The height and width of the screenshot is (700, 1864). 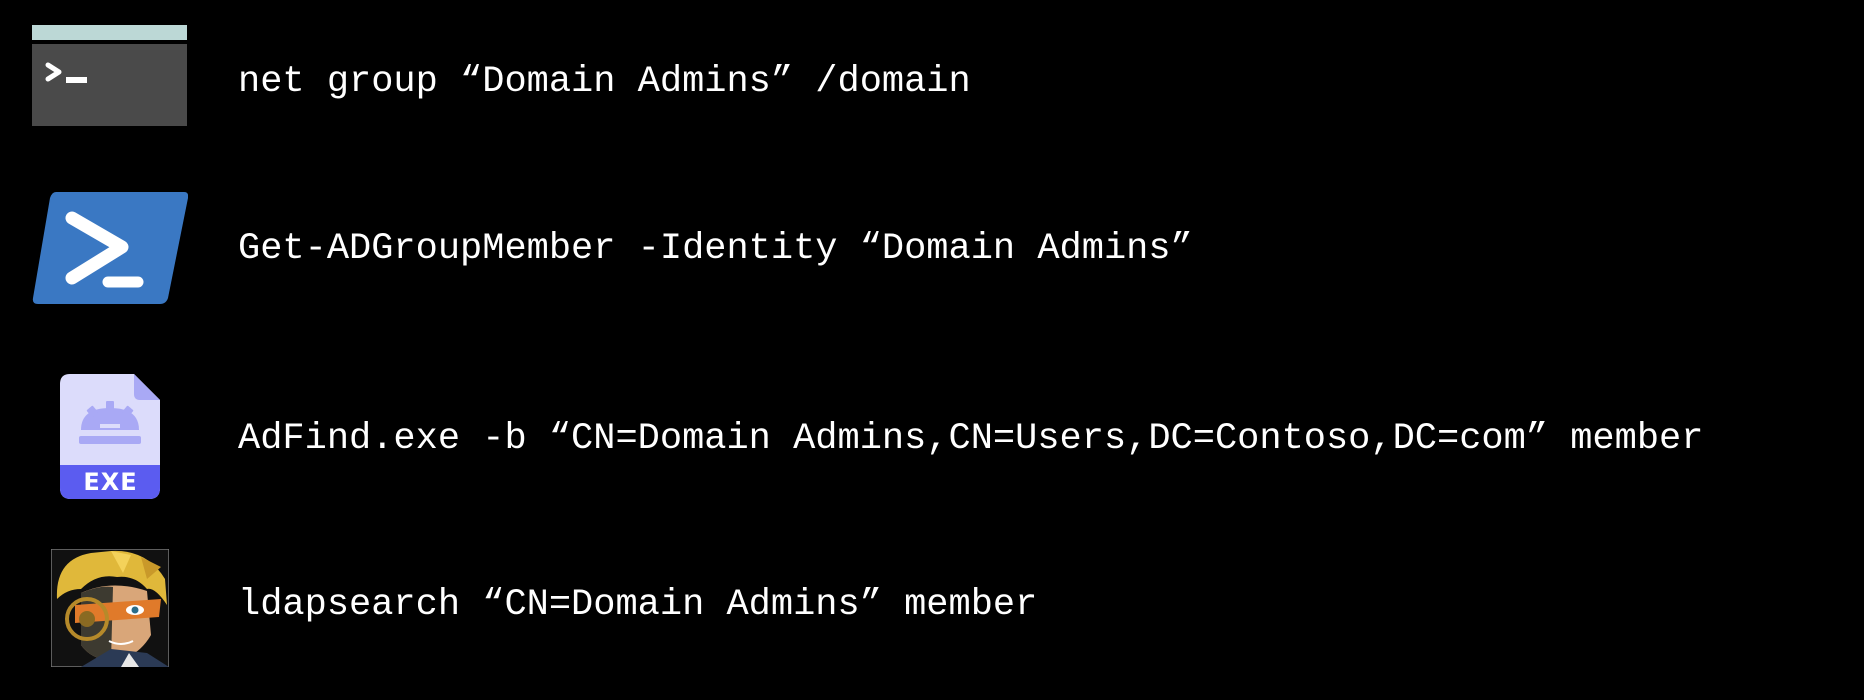 What do you see at coordinates (638, 605) in the screenshot?
I see `command-text: ldapsearch “CN=Domain Admins” member` at bounding box center [638, 605].